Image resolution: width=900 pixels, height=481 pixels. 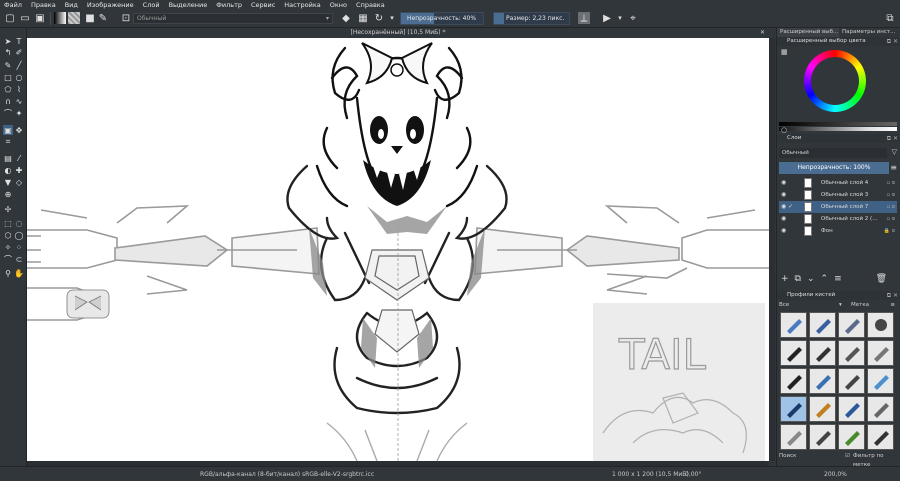 What do you see at coordinates (71, 5) in the screenshot?
I see `menu-view: Вид` at bounding box center [71, 5].